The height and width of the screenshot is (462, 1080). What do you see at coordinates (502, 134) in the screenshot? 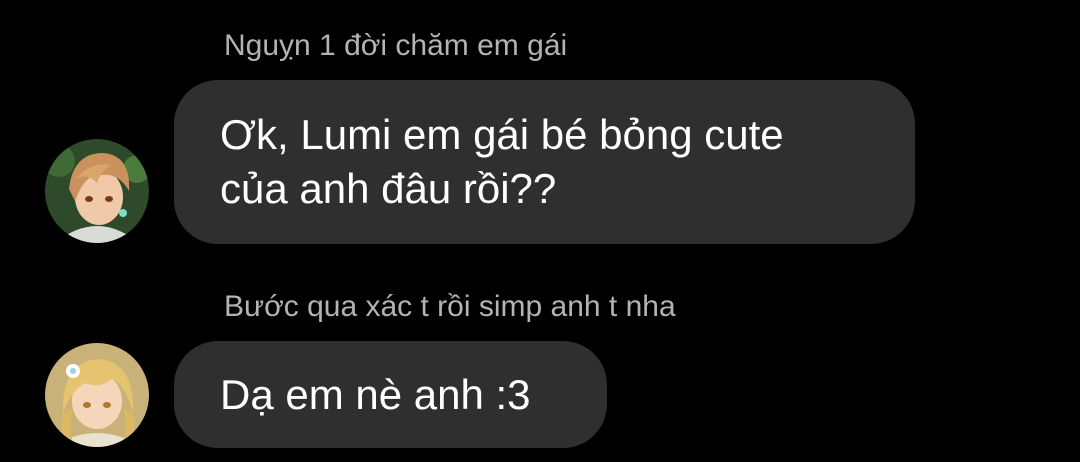
I see `message-text-line: Ơk, Lumi em gái bé bỏng cute` at bounding box center [502, 134].